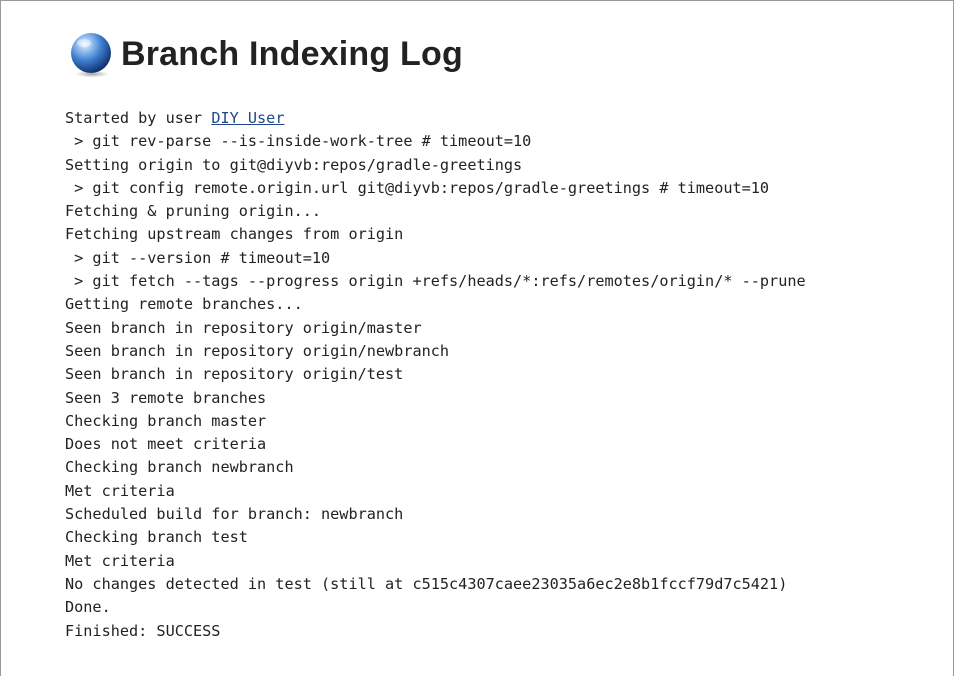 This screenshot has width=957, height=676. I want to click on log-line: Checking branch master, so click(166, 420).